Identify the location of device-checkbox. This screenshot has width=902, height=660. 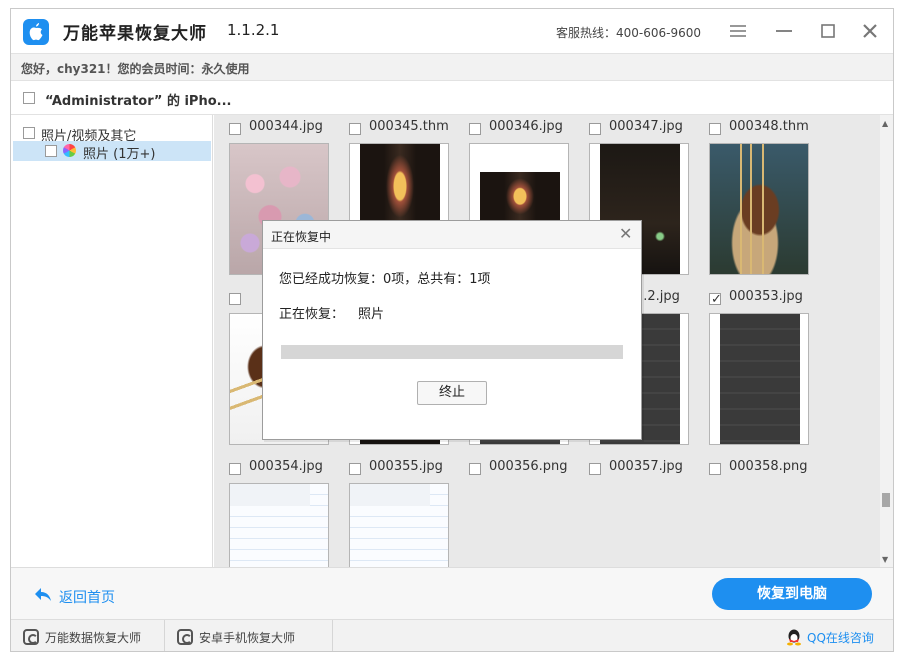
(29, 98).